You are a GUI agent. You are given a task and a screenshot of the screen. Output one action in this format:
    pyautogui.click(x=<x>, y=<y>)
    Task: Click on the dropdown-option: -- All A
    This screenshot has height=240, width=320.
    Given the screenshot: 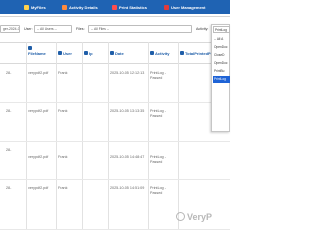 What is the action you would take?
    pyautogui.click(x=221, y=39)
    